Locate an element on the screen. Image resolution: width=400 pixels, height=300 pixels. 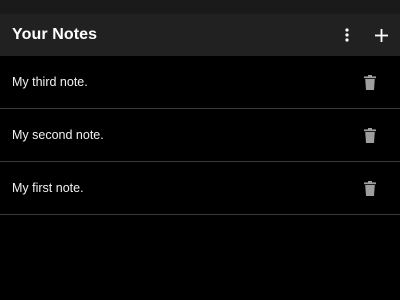
more-vert-icon is located at coordinates (347, 35).